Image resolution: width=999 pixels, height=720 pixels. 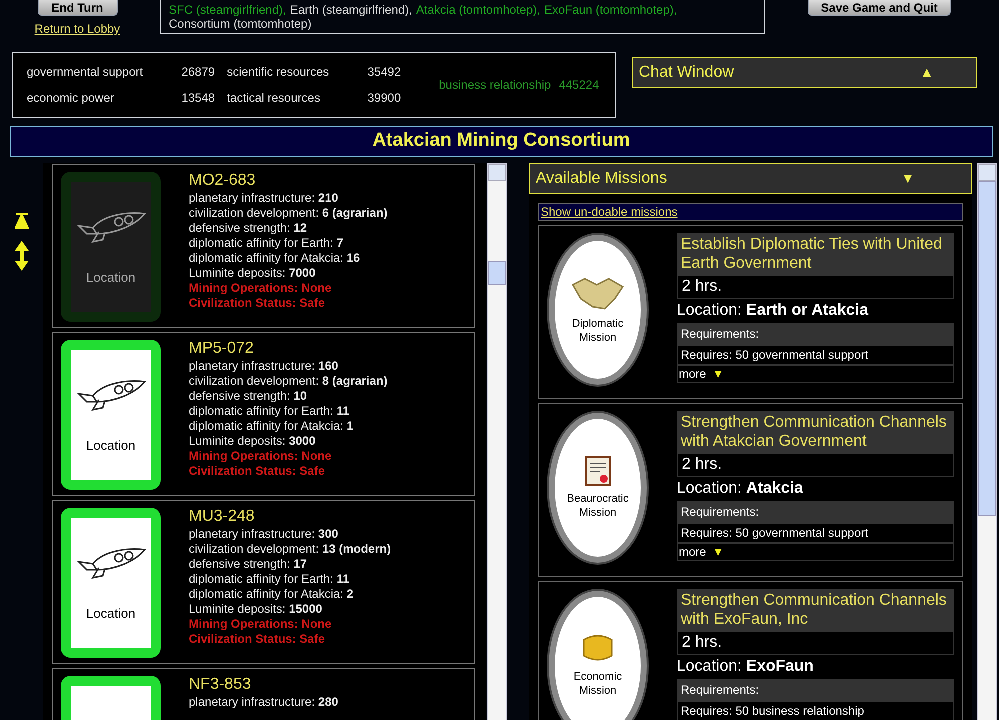 I want to click on show-undoable-missions-link: Show un-doable missions, so click(x=750, y=212).